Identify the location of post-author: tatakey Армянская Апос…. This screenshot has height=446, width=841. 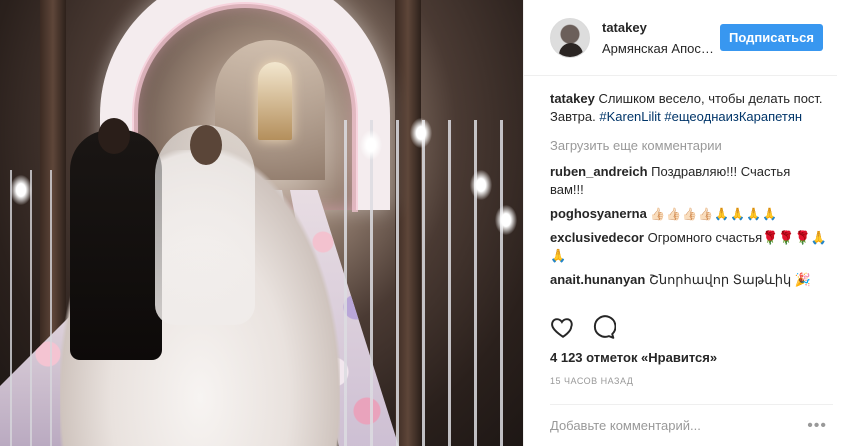
(658, 38).